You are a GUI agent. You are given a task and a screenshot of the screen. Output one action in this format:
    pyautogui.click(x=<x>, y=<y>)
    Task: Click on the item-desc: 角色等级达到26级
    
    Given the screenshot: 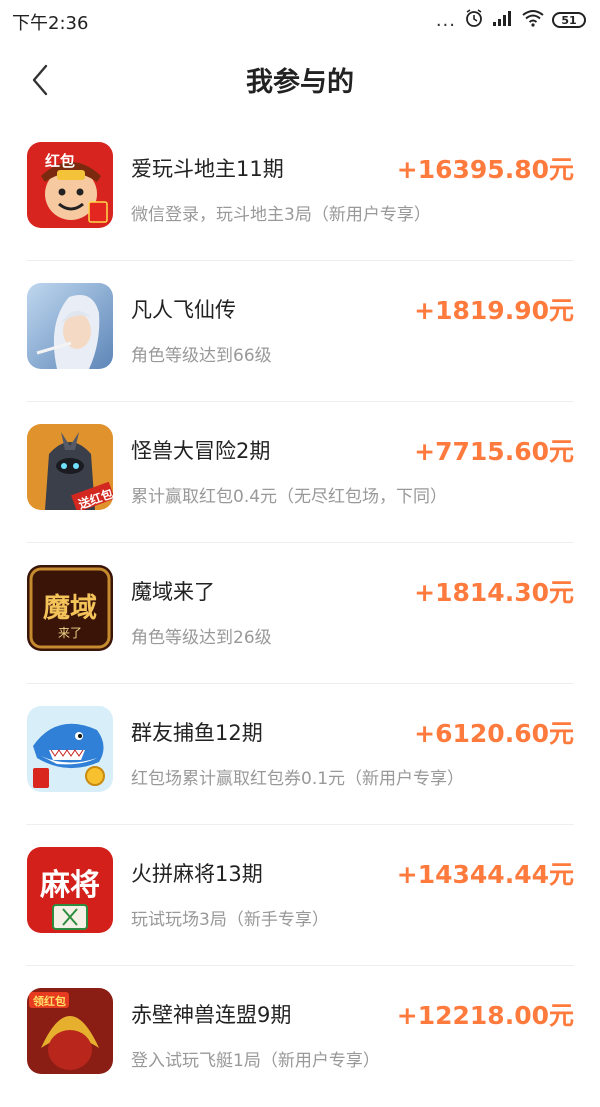 What is the action you would take?
    pyautogui.click(x=201, y=638)
    